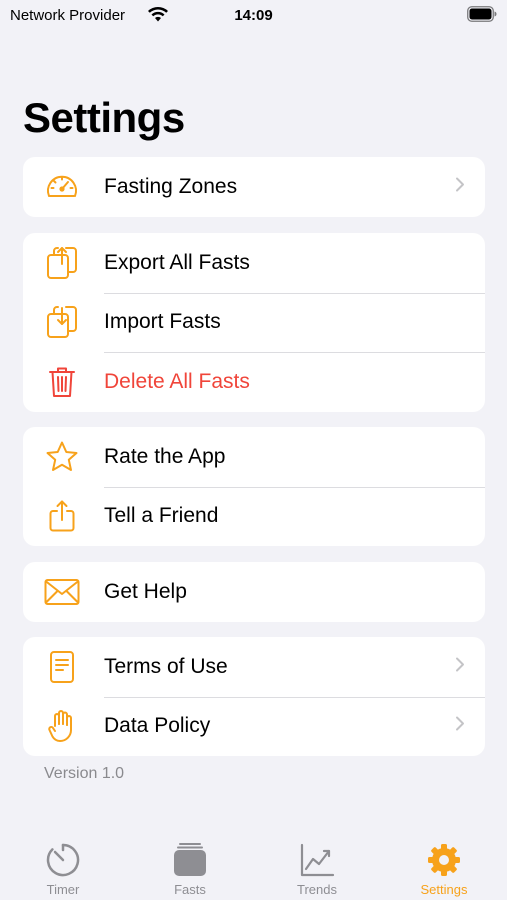 This screenshot has height=900, width=507. Describe the element at coordinates (157, 726) in the screenshot. I see `row-label: Data Policy` at that location.